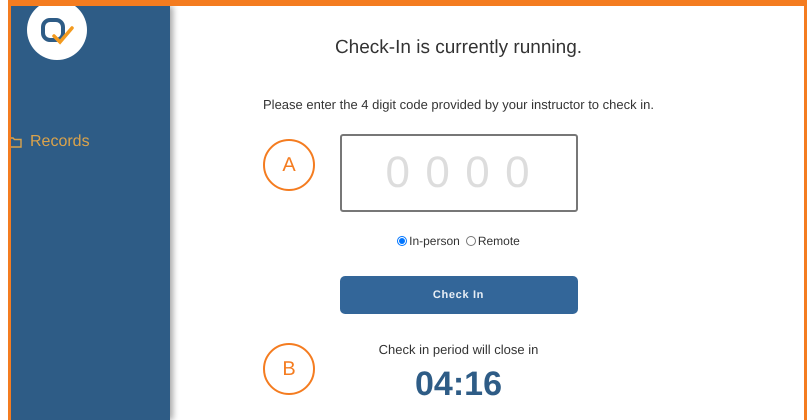  Describe the element at coordinates (459, 295) in the screenshot. I see `check-in-button: Check In` at that location.